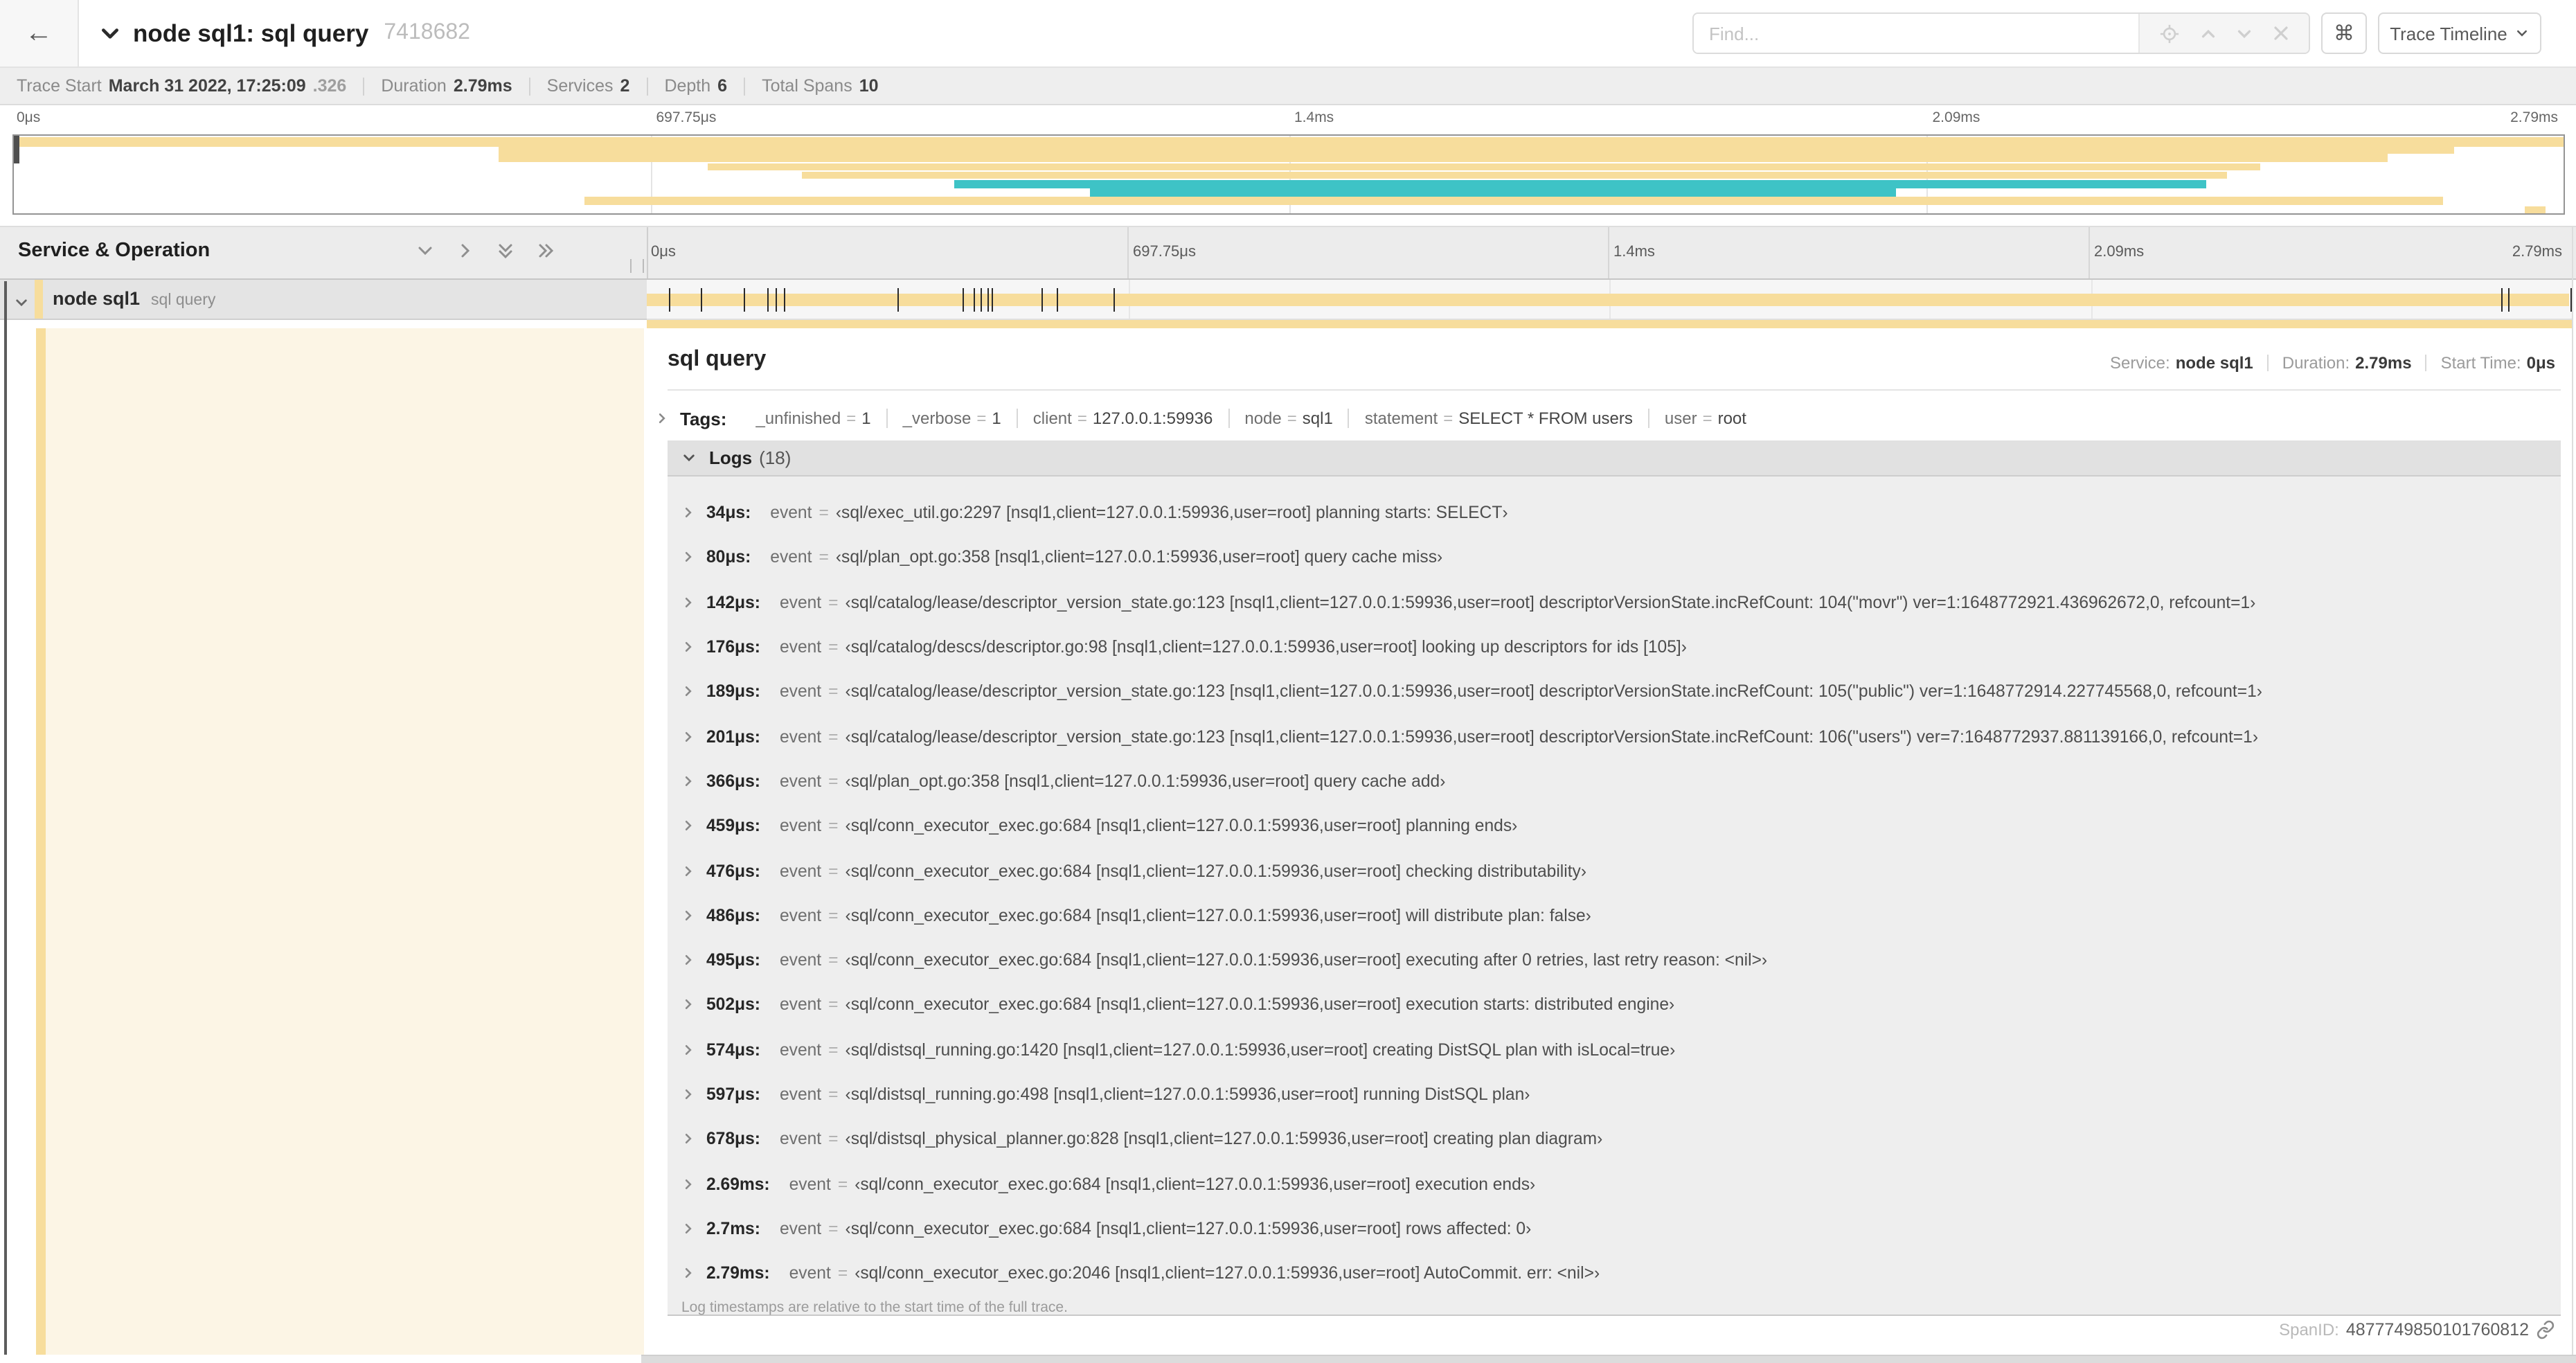 This screenshot has width=2576, height=1363. What do you see at coordinates (637, 266) in the screenshot?
I see `column-resizer-handle` at bounding box center [637, 266].